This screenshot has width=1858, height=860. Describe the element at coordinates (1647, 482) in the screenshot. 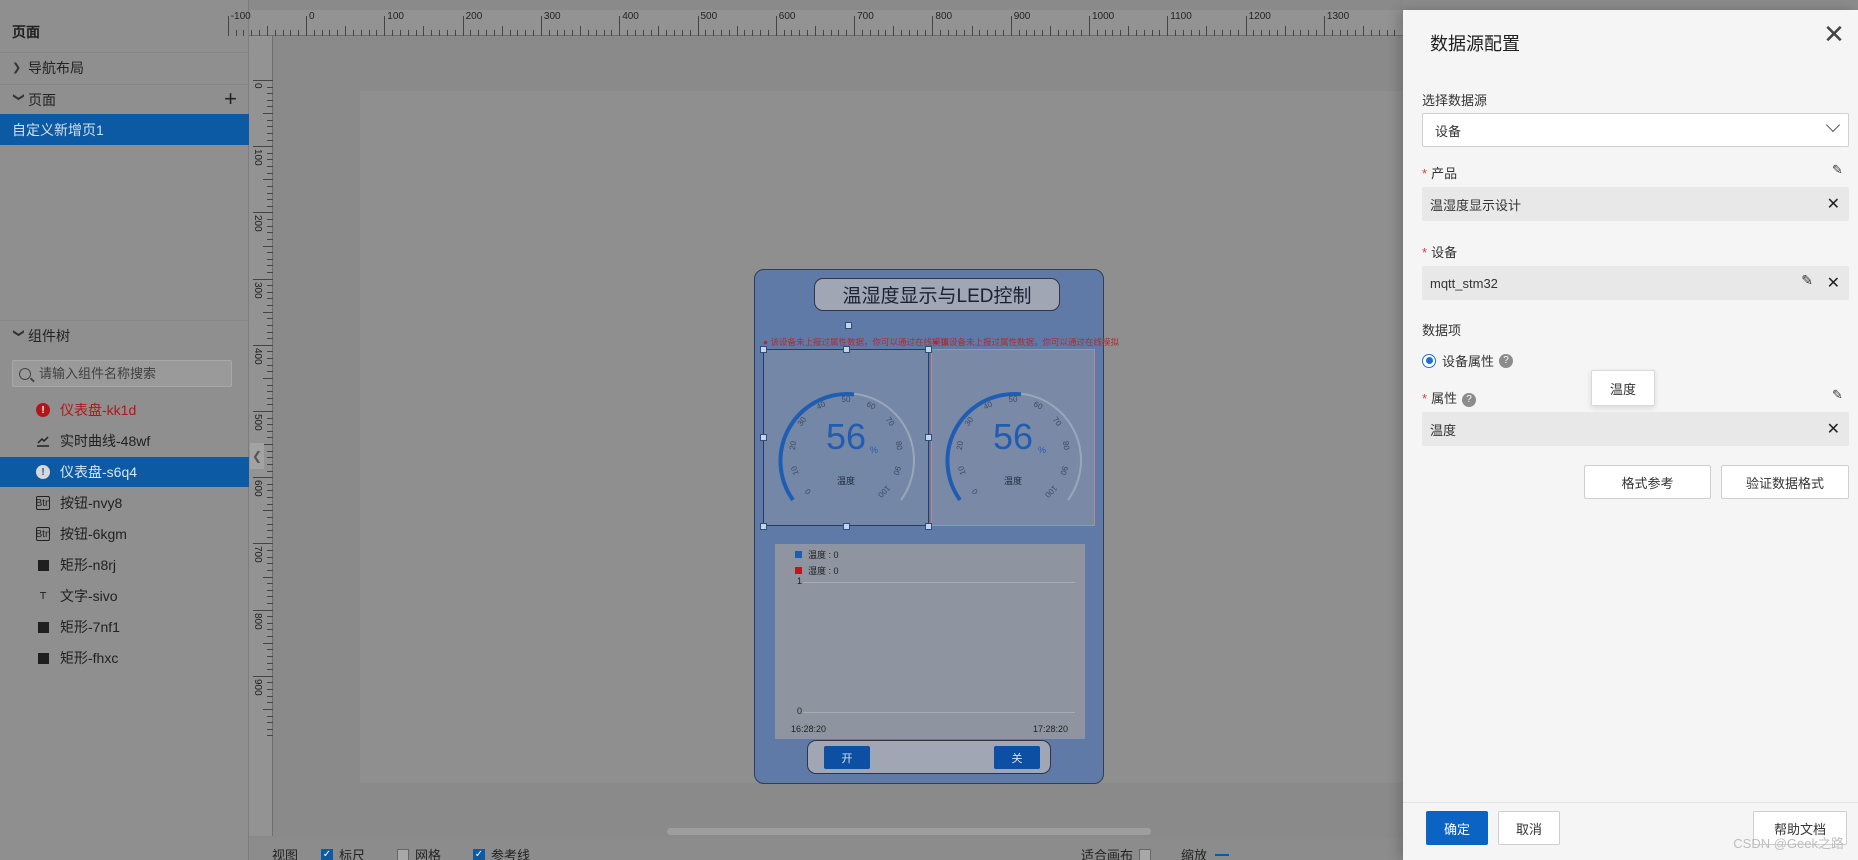

I see `format-reference-button: 格式参考` at that location.